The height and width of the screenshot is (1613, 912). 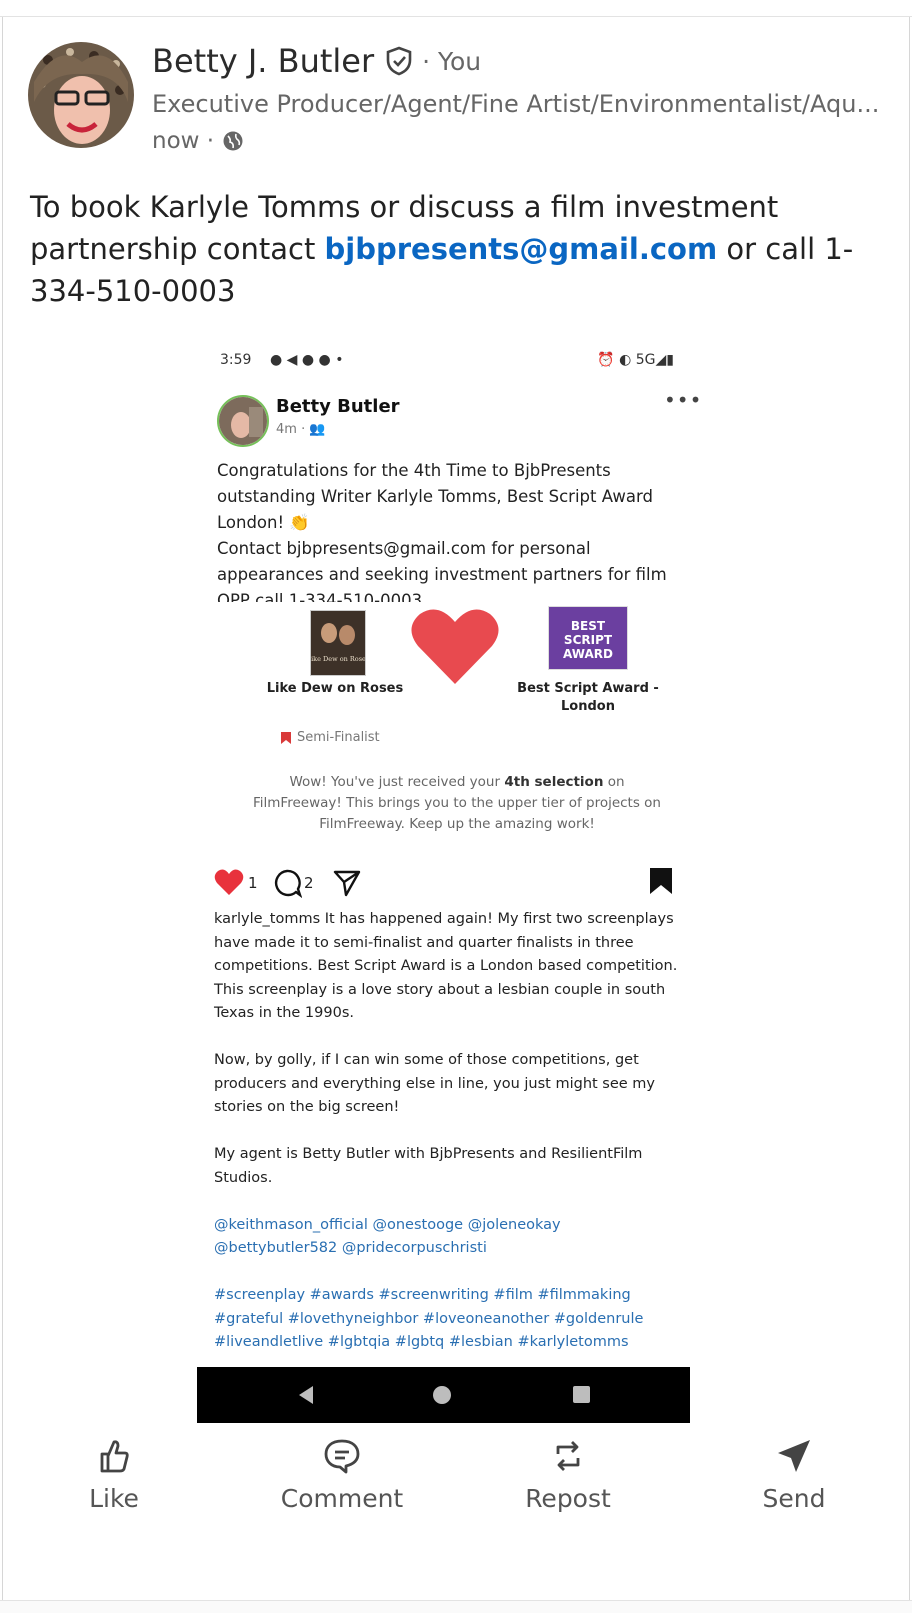 What do you see at coordinates (263, 61) in the screenshot?
I see `author-name: Betty J. Butler` at bounding box center [263, 61].